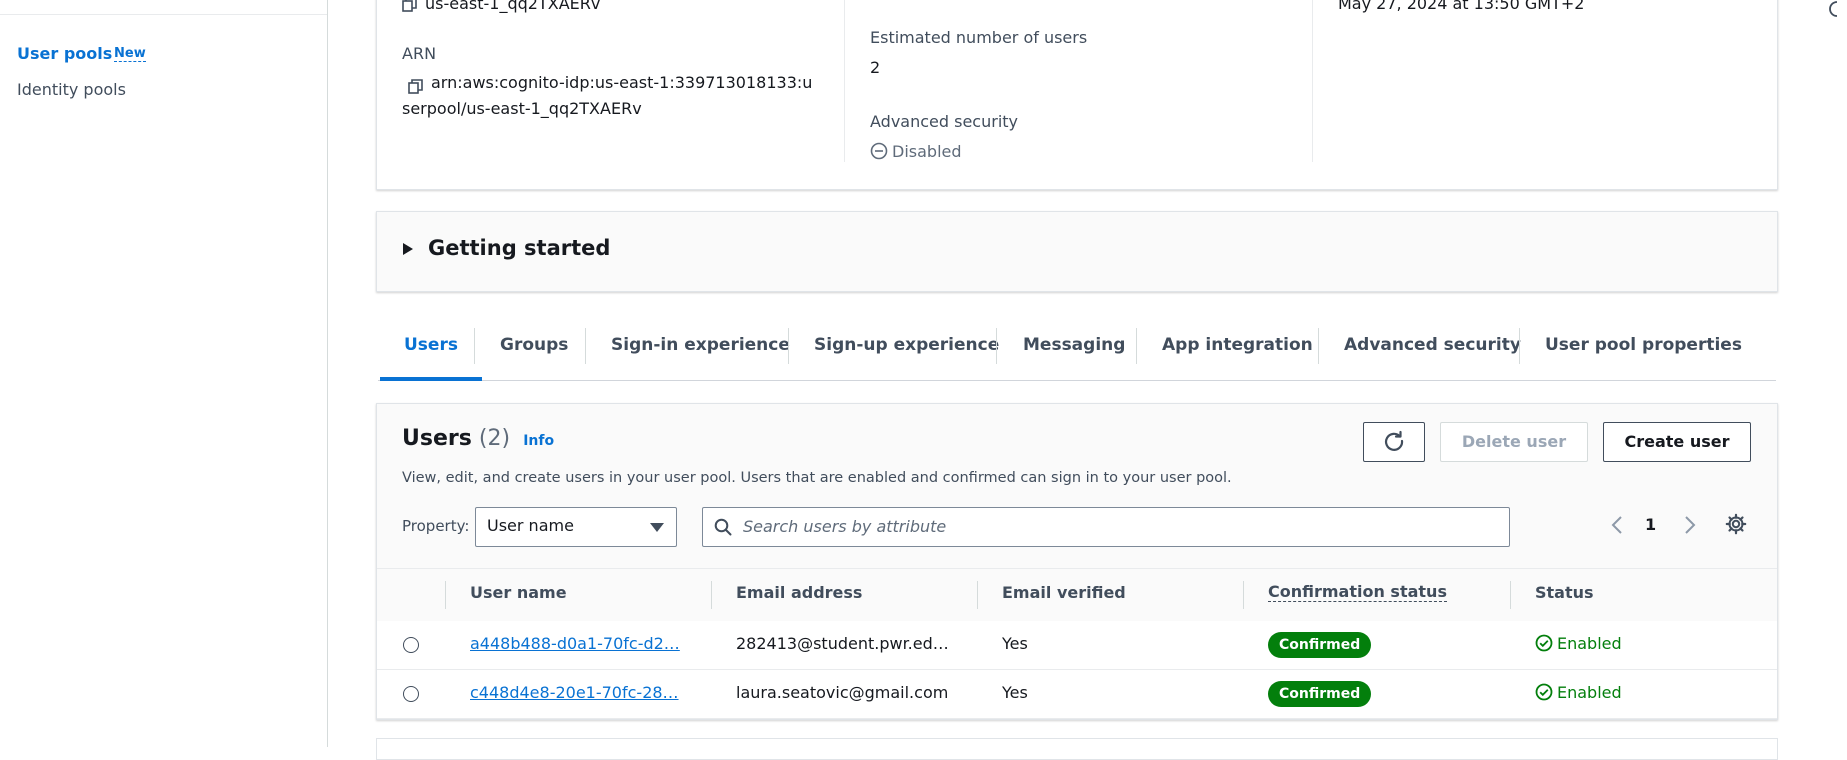  What do you see at coordinates (1237, 350) in the screenshot?
I see `tab-app-integration: App integration` at bounding box center [1237, 350].